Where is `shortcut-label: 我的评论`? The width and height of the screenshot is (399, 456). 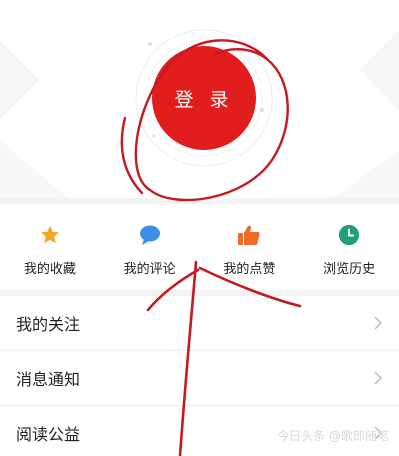 shortcut-label: 我的评论 is located at coordinates (149, 269).